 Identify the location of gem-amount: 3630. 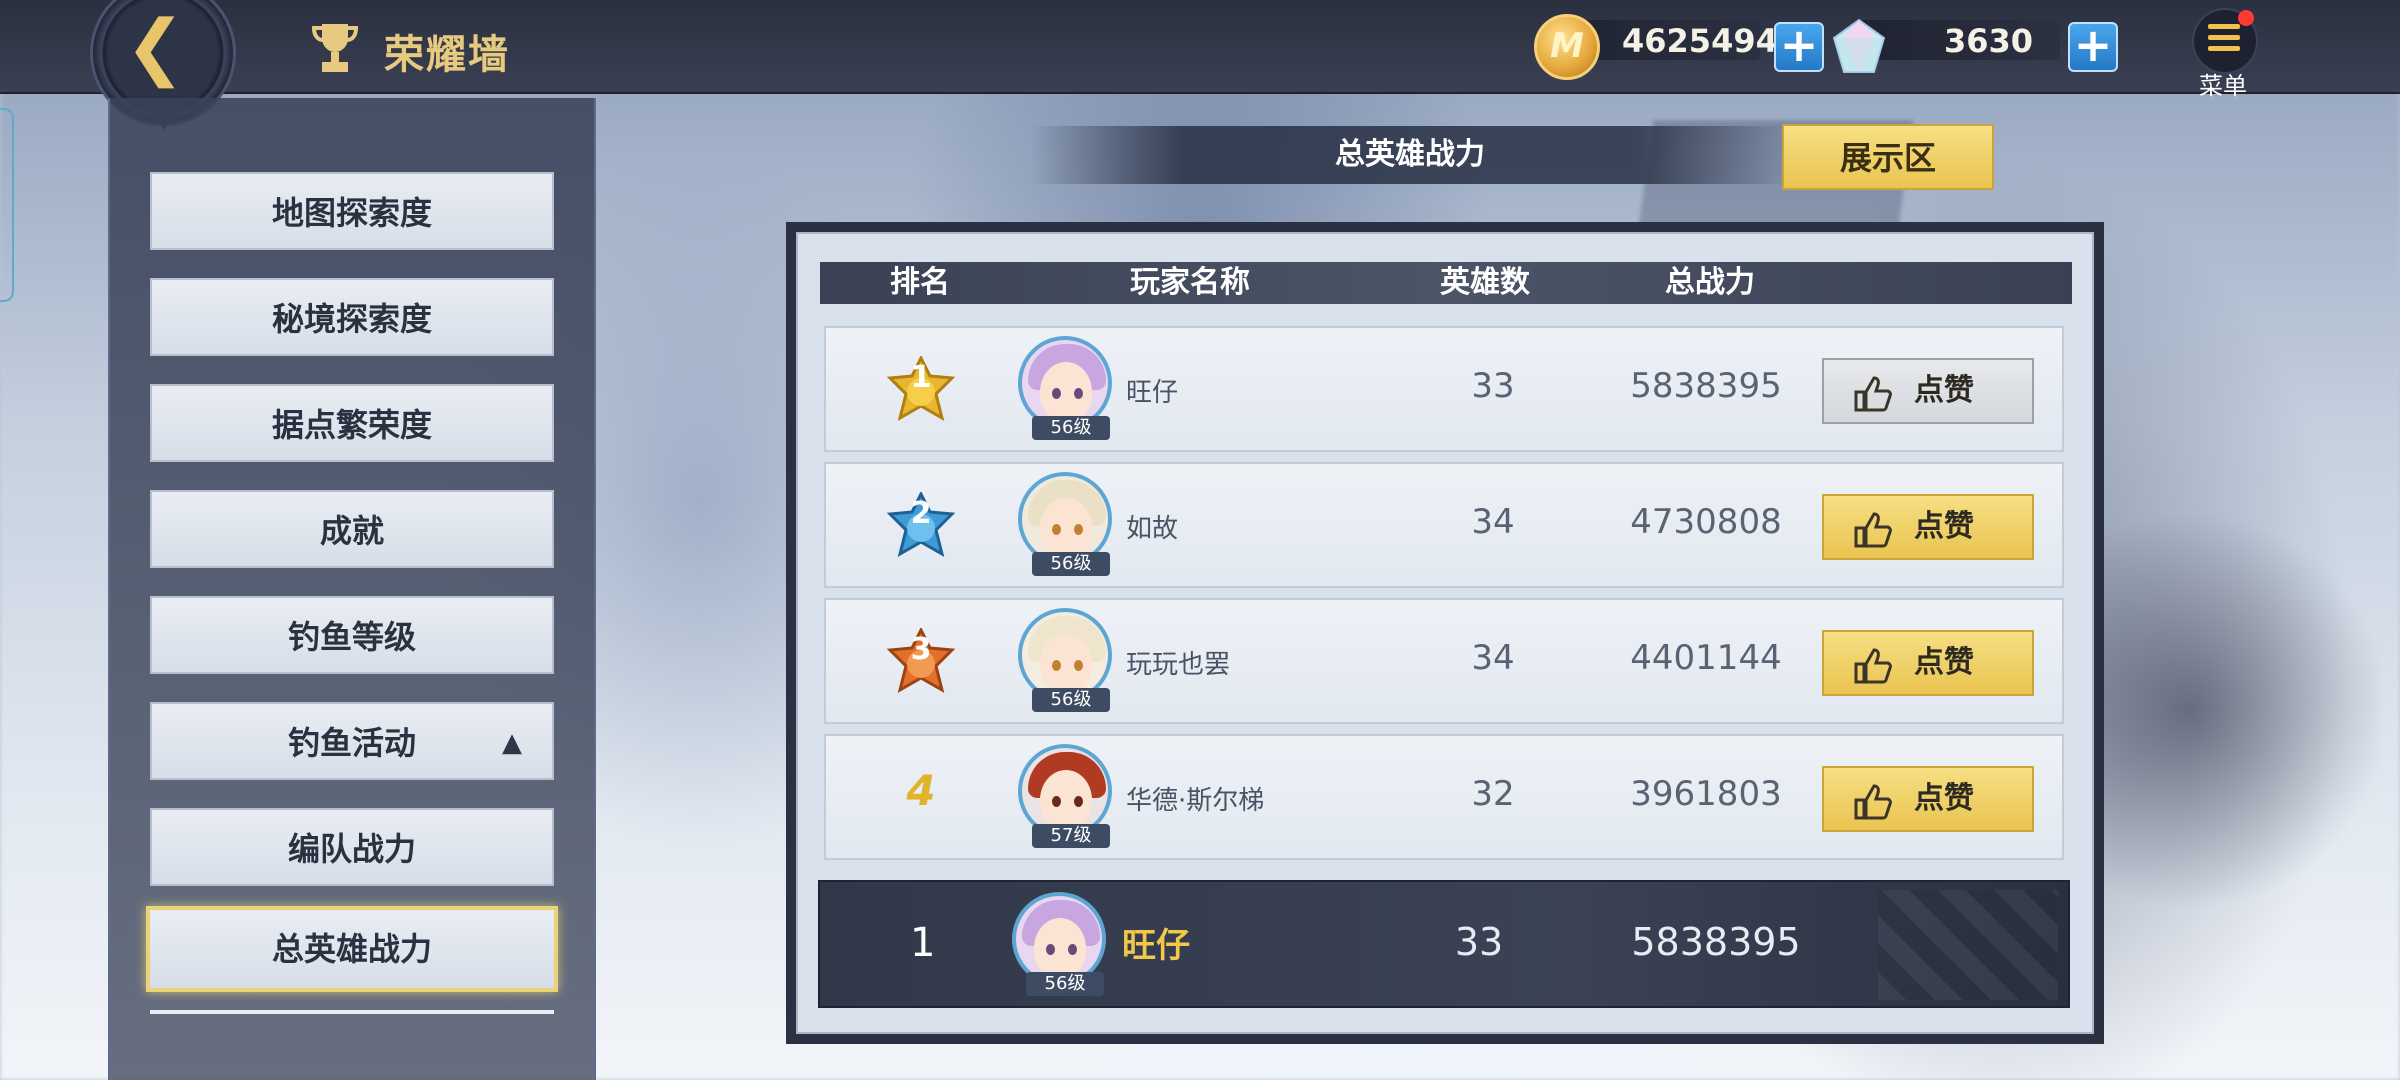
(1989, 41).